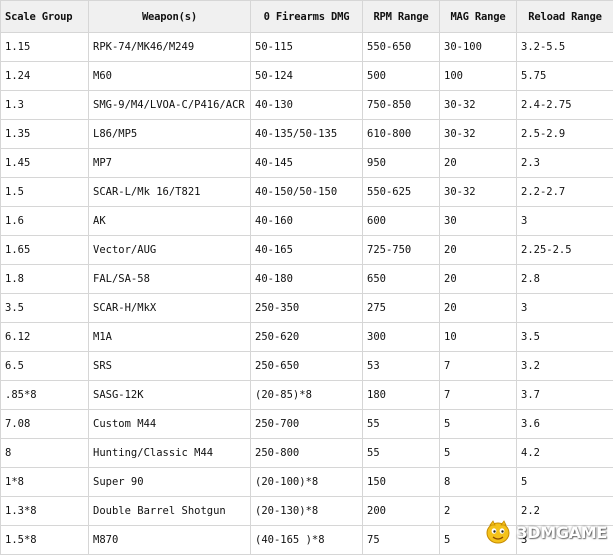 This screenshot has width=613, height=555. I want to click on cell-scale-group: 1.5, so click(45, 192).